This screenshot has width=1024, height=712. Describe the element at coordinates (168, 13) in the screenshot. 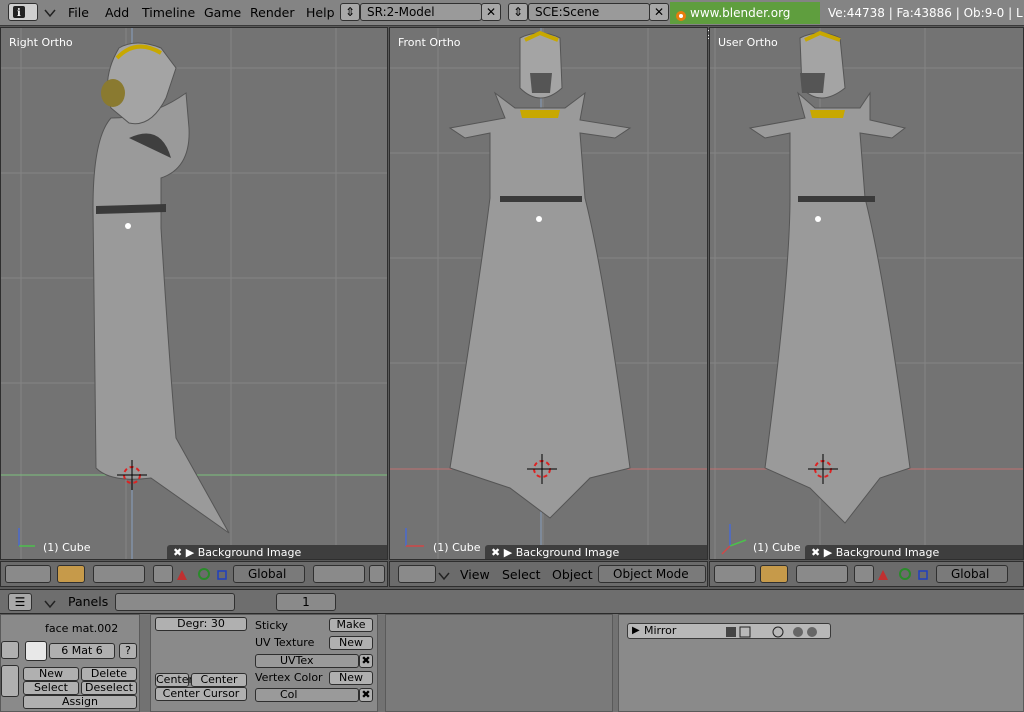

I see `menu-timeline: Timeline` at that location.